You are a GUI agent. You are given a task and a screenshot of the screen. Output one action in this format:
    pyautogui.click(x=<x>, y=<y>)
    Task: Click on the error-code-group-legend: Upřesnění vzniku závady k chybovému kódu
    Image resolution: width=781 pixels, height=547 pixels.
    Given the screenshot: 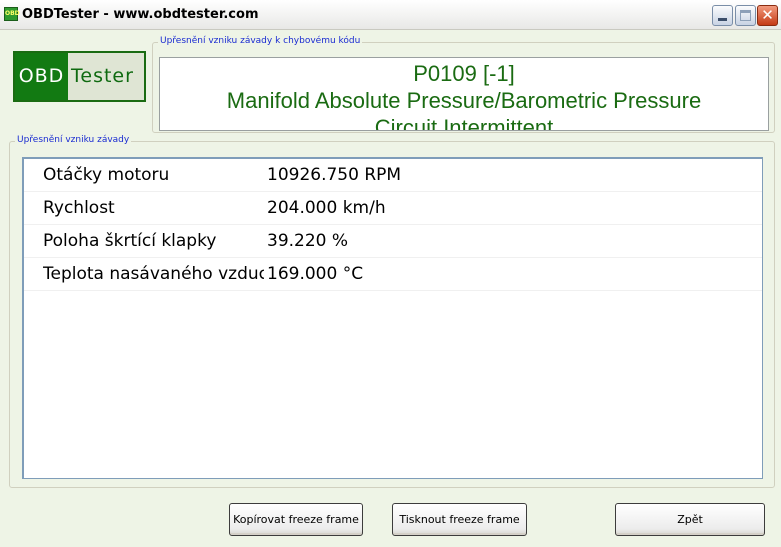 What is the action you would take?
    pyautogui.click(x=260, y=41)
    